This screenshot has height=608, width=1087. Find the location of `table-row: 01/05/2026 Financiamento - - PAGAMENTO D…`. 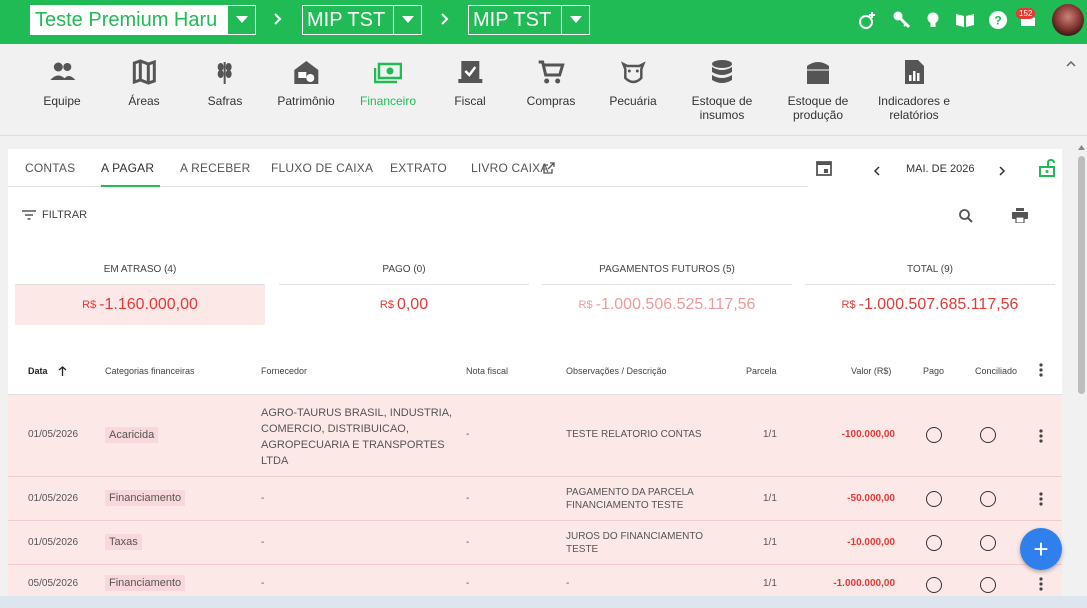

table-row: 01/05/2026 Financiamento - - PAGAMENTO D… is located at coordinates (535, 499).